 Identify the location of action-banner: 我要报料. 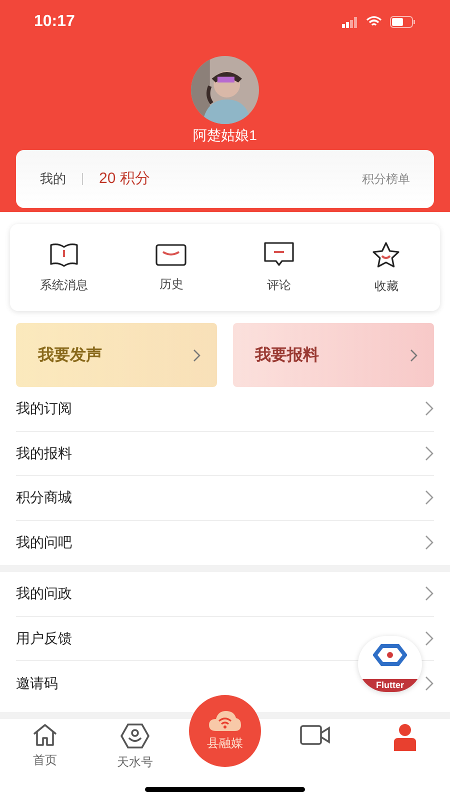
(333, 355).